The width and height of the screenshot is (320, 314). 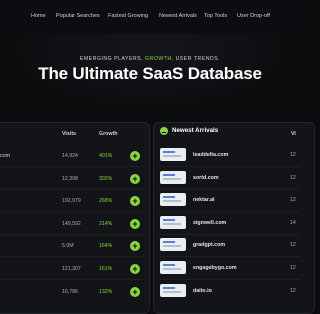 What do you see at coordinates (198, 59) in the screenshot?
I see `tagline-part-3: USER TRENDS.` at bounding box center [198, 59].